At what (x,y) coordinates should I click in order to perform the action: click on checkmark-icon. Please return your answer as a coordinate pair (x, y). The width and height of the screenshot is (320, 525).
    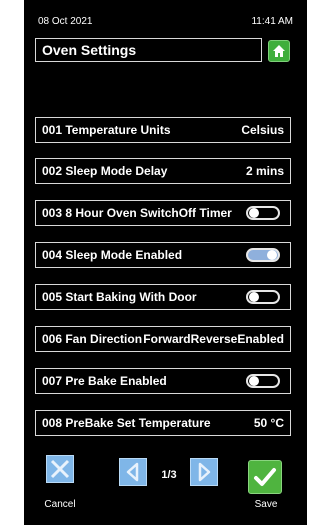
    Looking at the image, I should click on (265, 477).